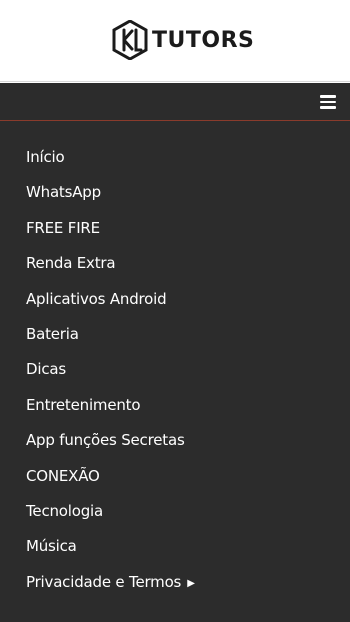 The height and width of the screenshot is (622, 350). Describe the element at coordinates (175, 228) in the screenshot. I see `nav-item-free-fire: FREE FIRE` at that location.